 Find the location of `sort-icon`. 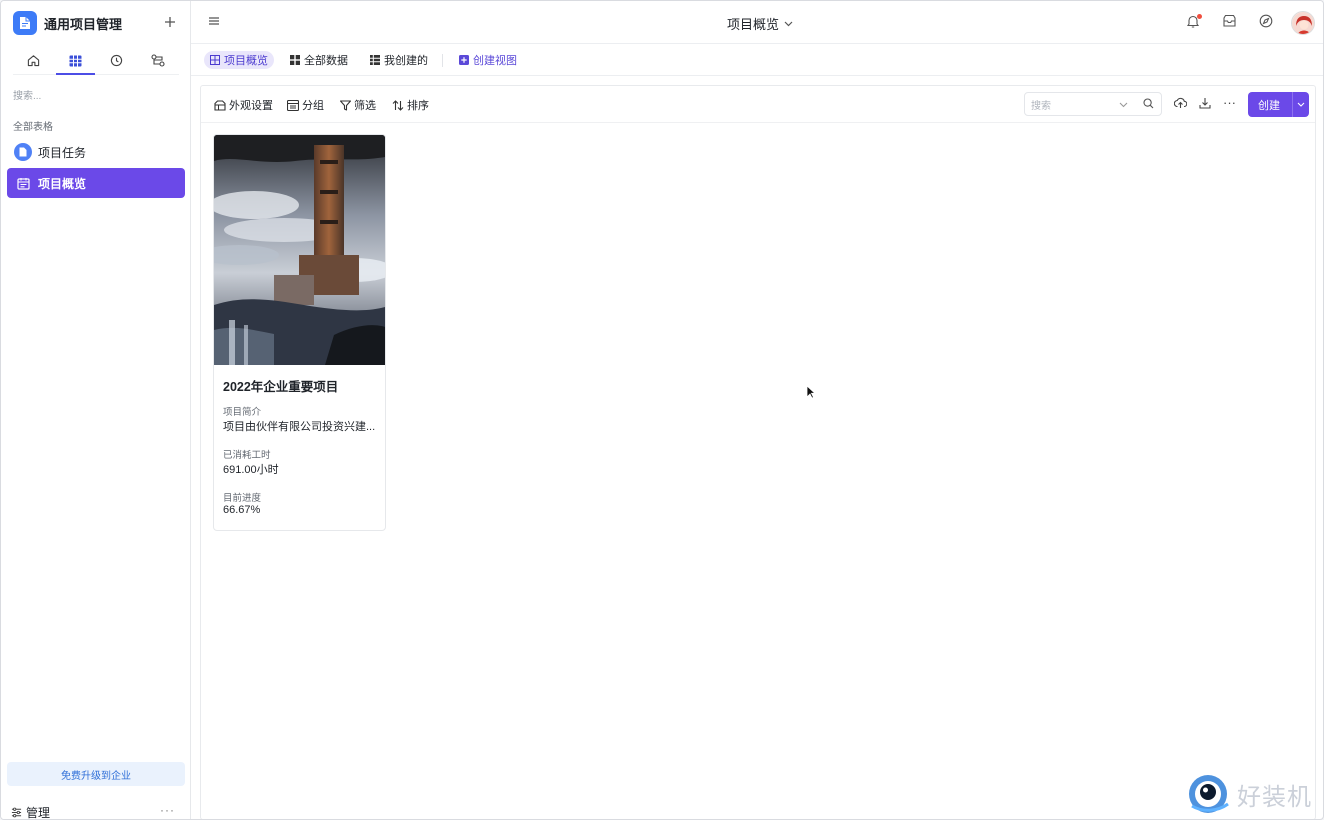

sort-icon is located at coordinates (398, 105).